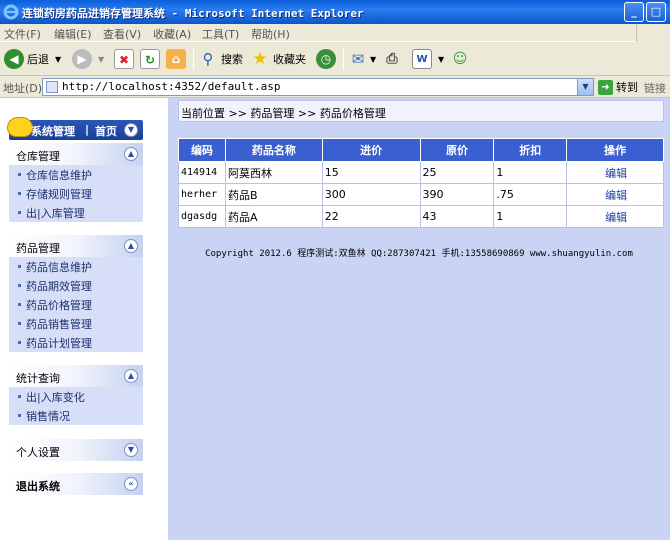 The image size is (670, 540). I want to click on sidebar-item-storage-rules: 存储规则管理, so click(76, 193).